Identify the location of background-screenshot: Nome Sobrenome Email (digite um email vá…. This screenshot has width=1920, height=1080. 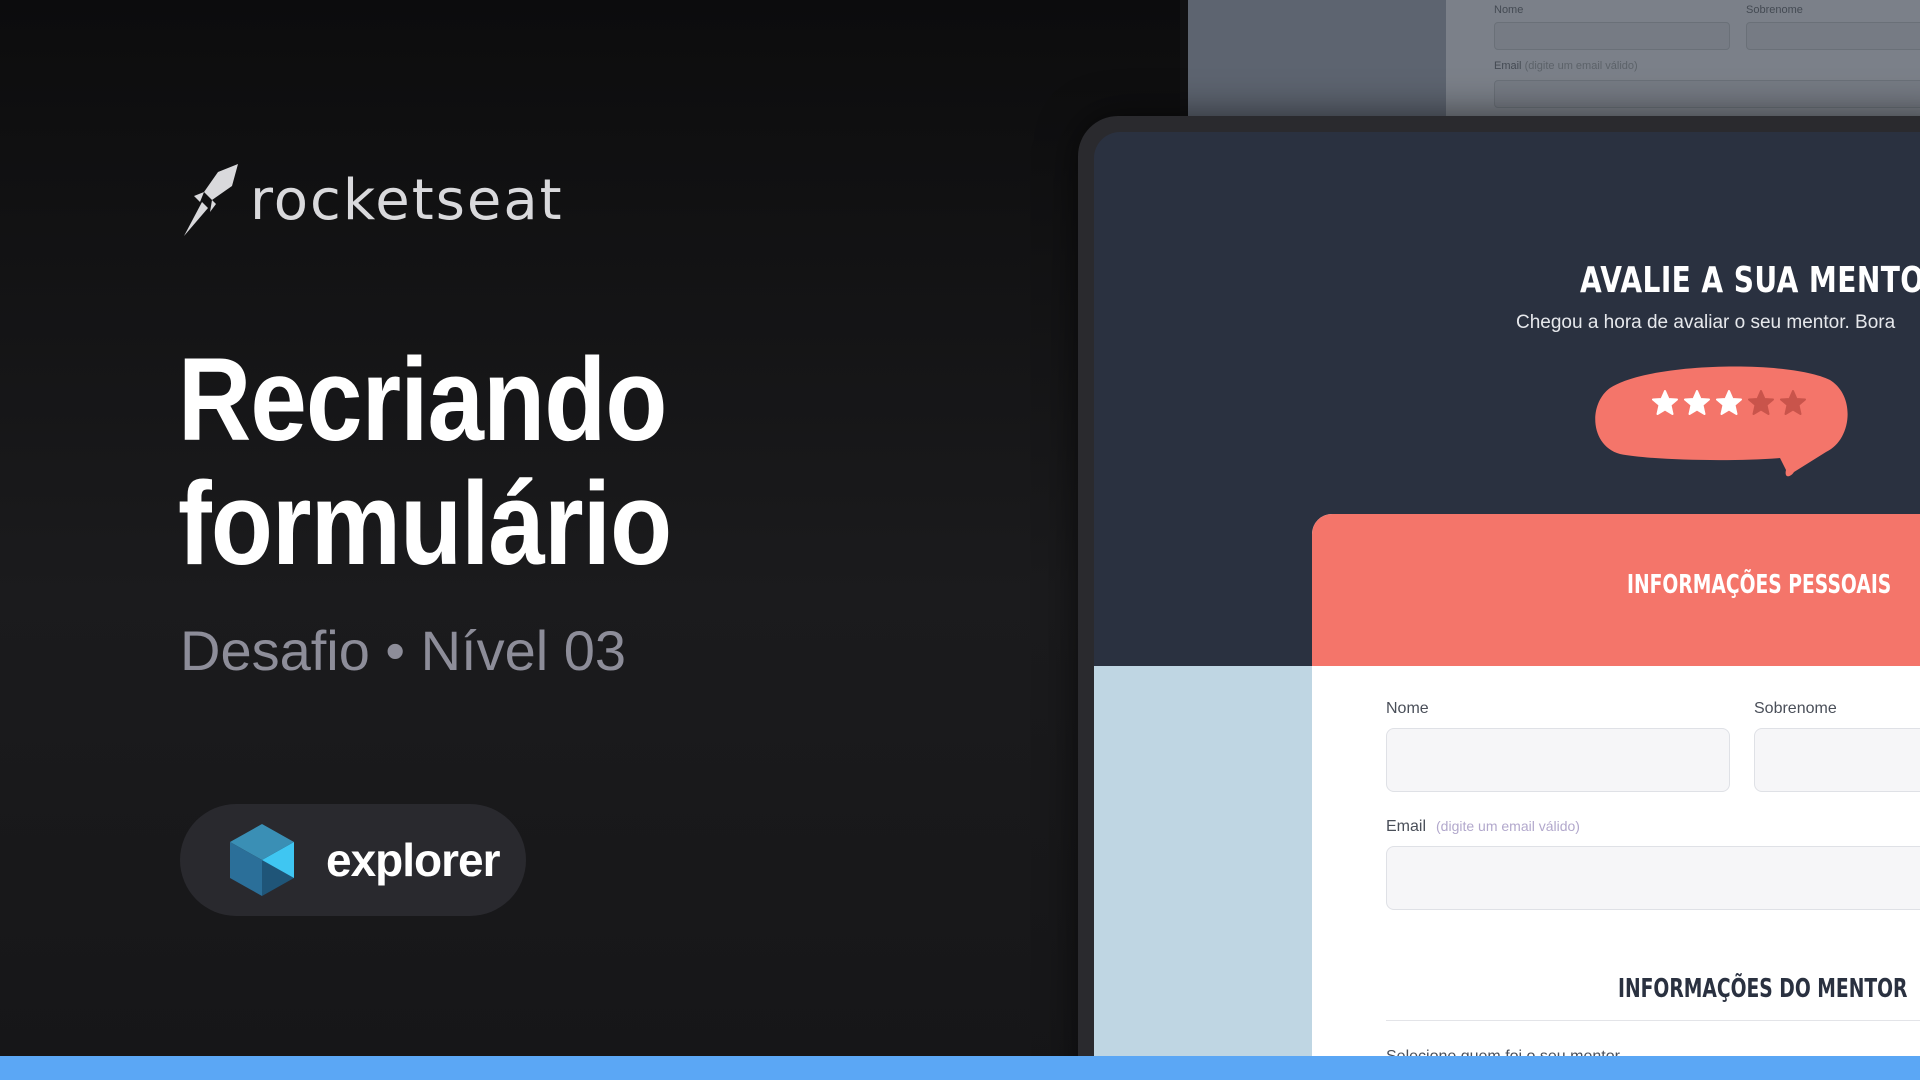
(1554, 66).